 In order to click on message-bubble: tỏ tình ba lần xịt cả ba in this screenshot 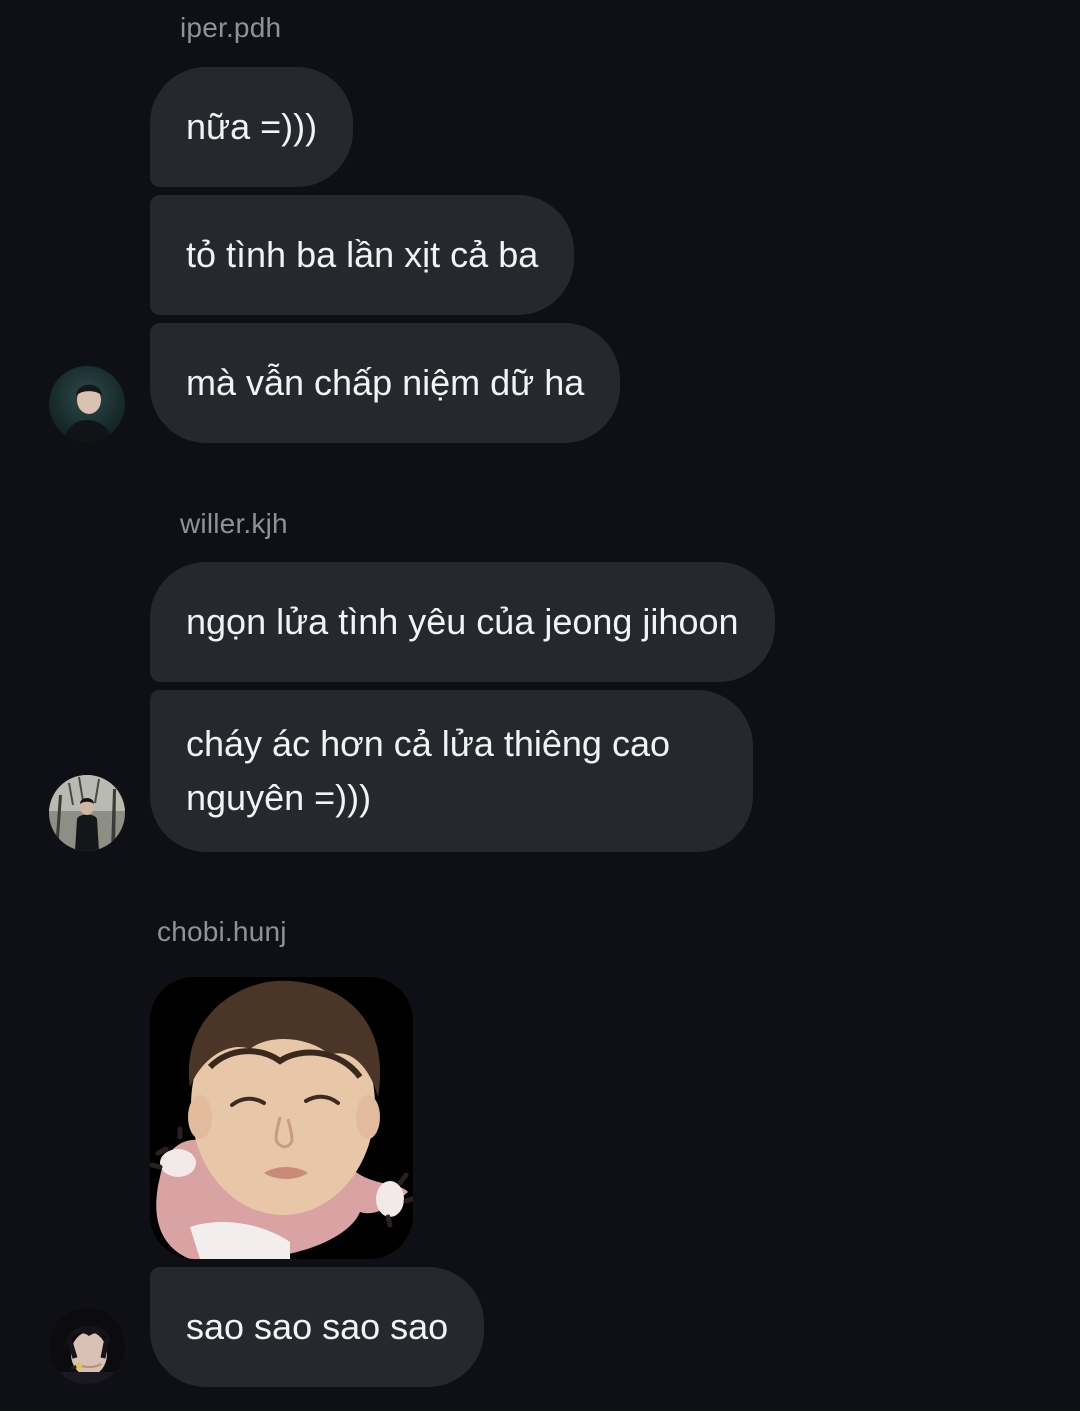, I will do `click(362, 255)`.